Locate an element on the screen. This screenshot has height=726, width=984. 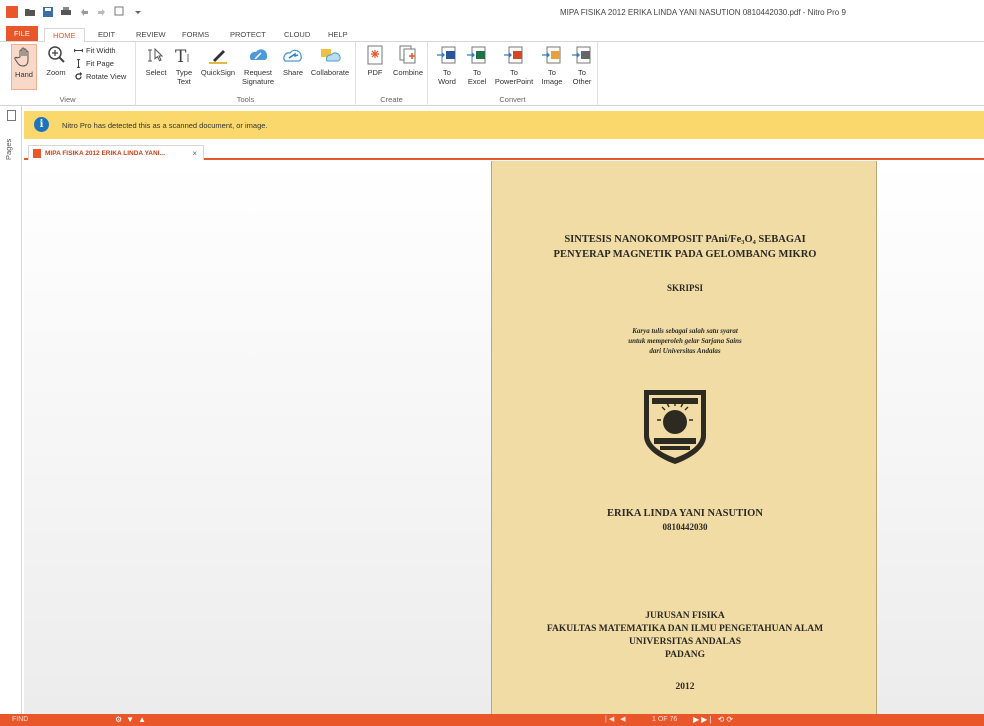
status-bar: FIND ⚙▼▲ |◀ ◀ 1 OF 76 ▶▶| ⟲⟳ is located at coordinates (492, 720).